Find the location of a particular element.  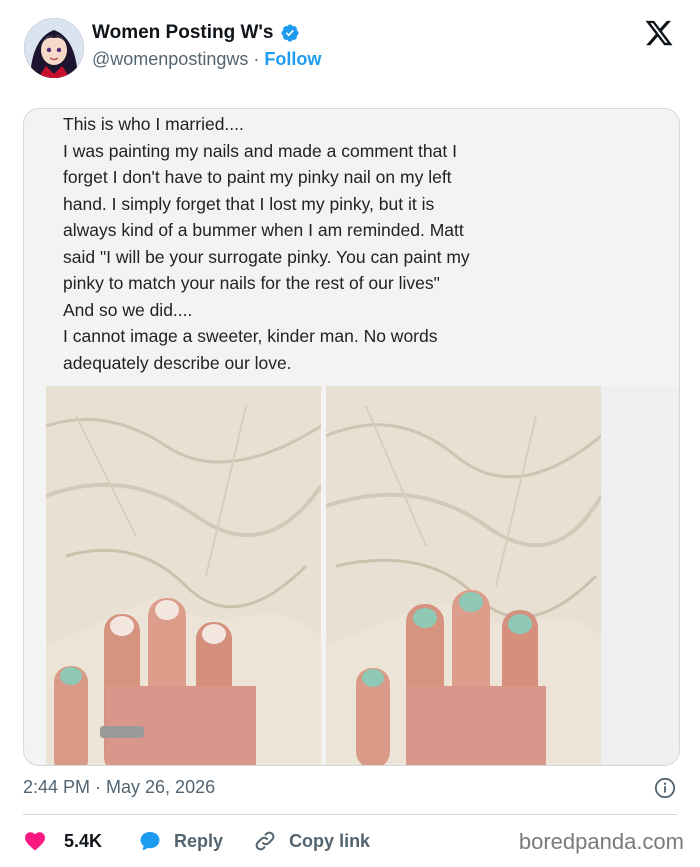

heart-icon is located at coordinates (35, 841).